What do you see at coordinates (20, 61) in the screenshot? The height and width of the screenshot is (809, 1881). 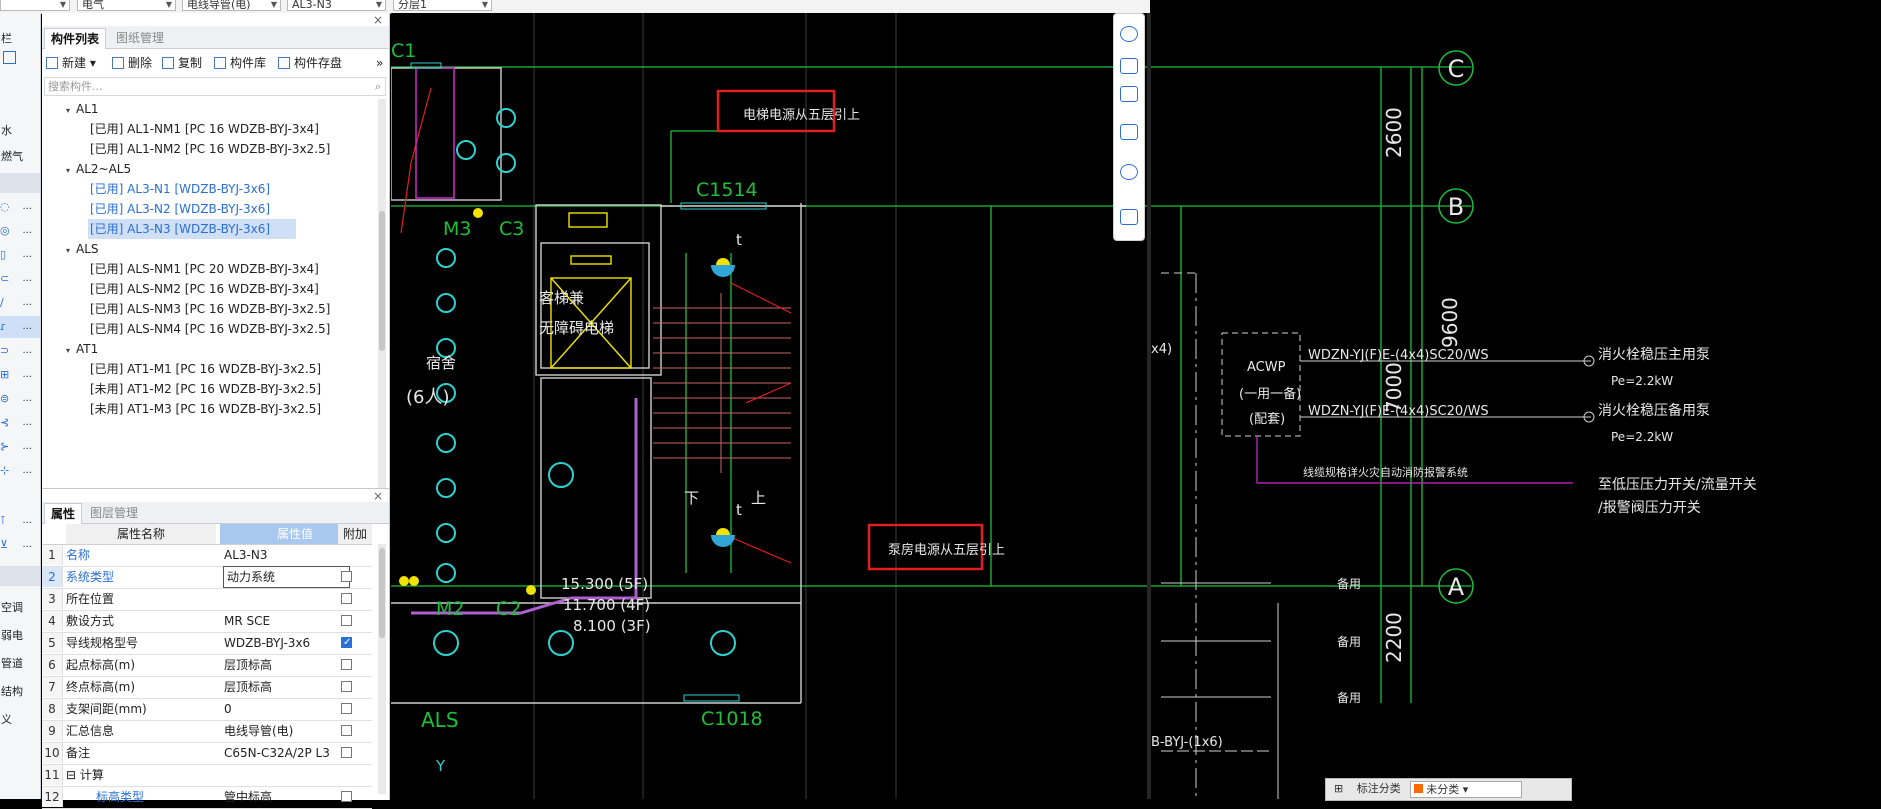 I see `nav-edit-icon` at bounding box center [20, 61].